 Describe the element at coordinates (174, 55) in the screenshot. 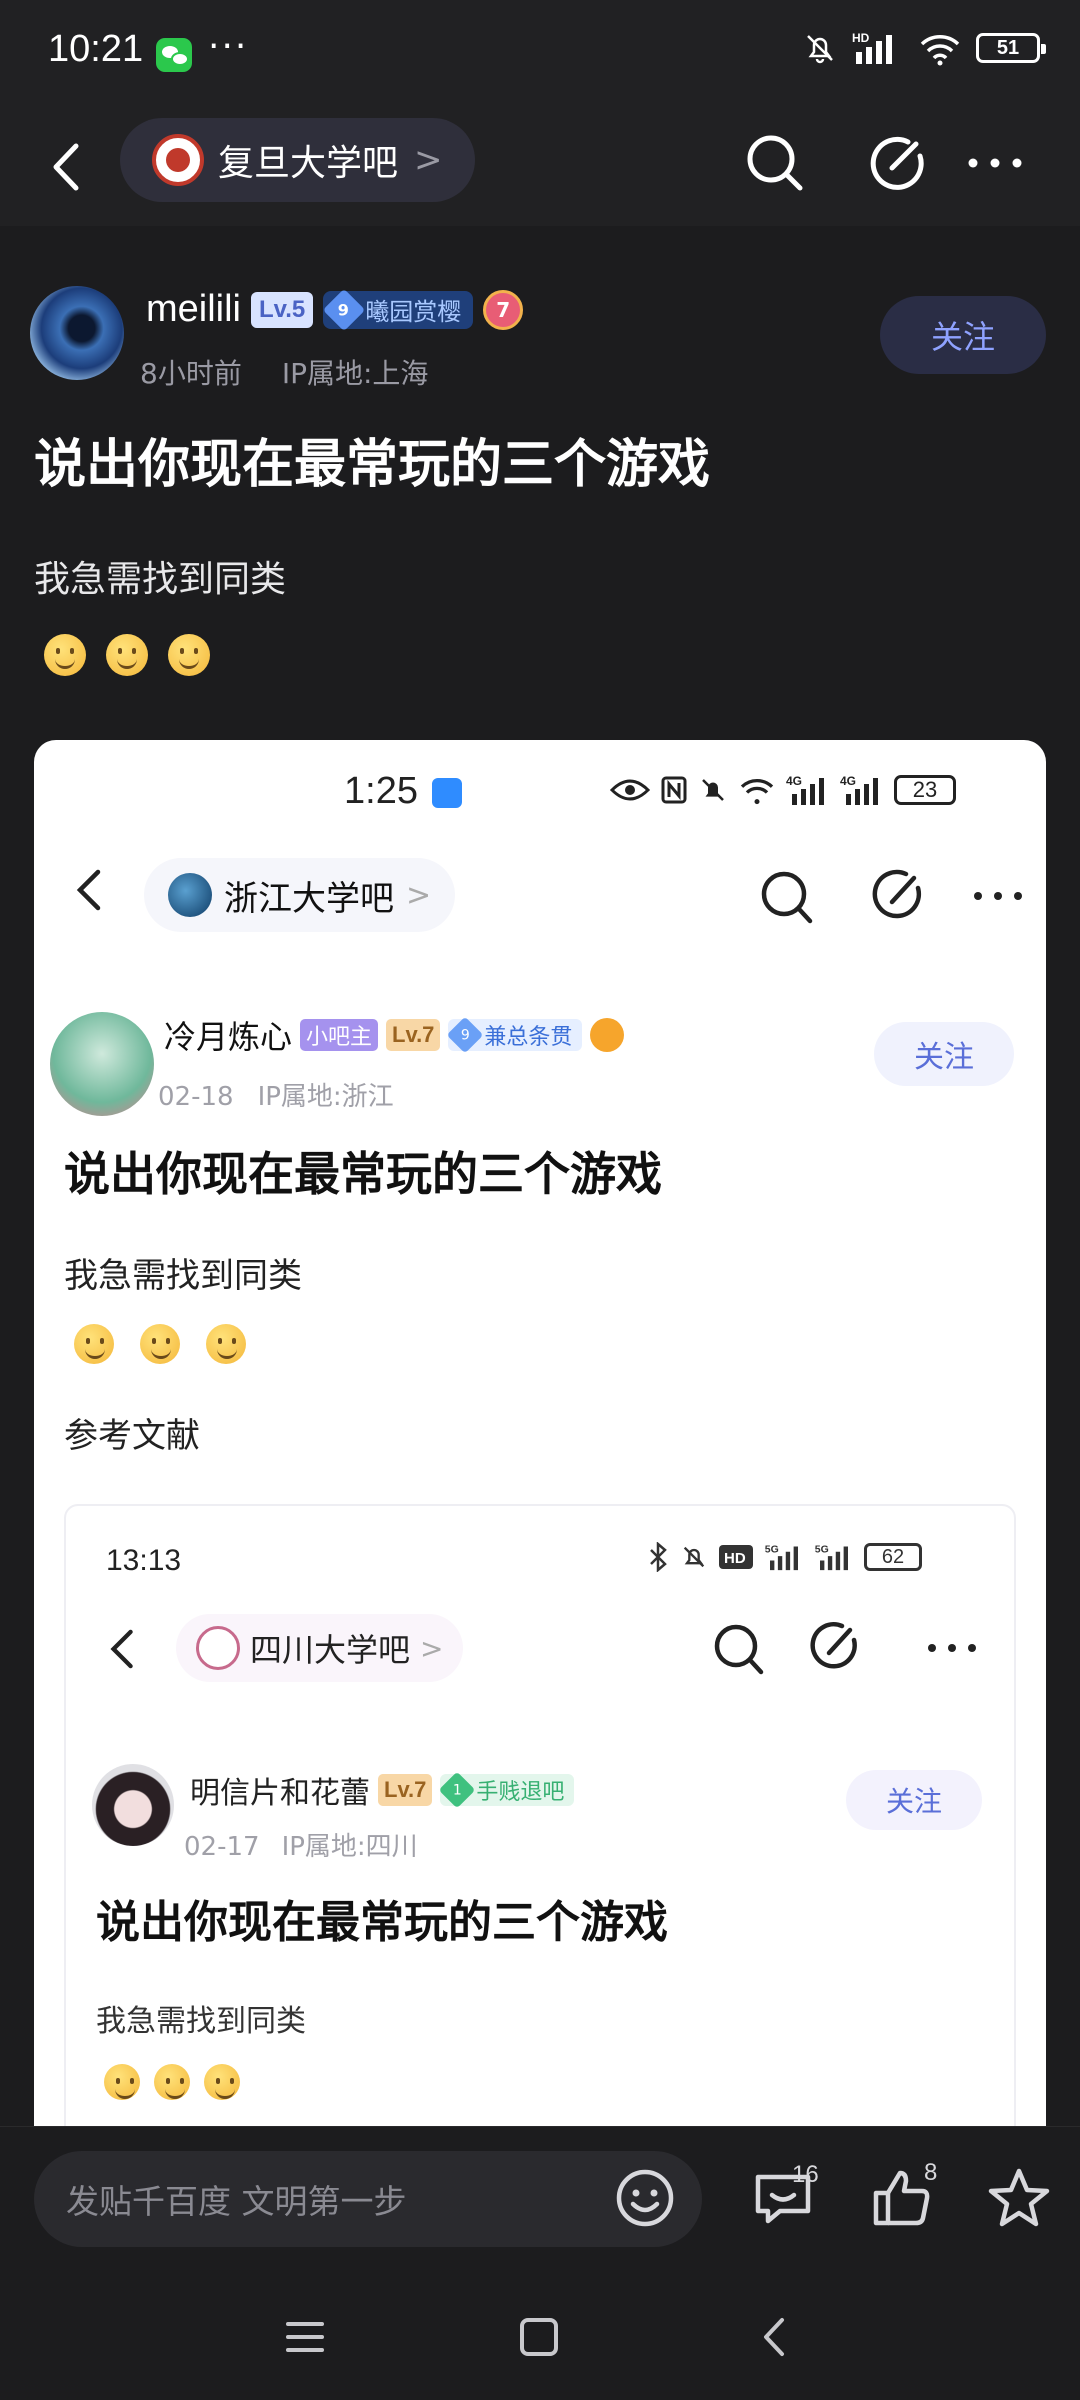

I see `wechat-notification-icon` at that location.